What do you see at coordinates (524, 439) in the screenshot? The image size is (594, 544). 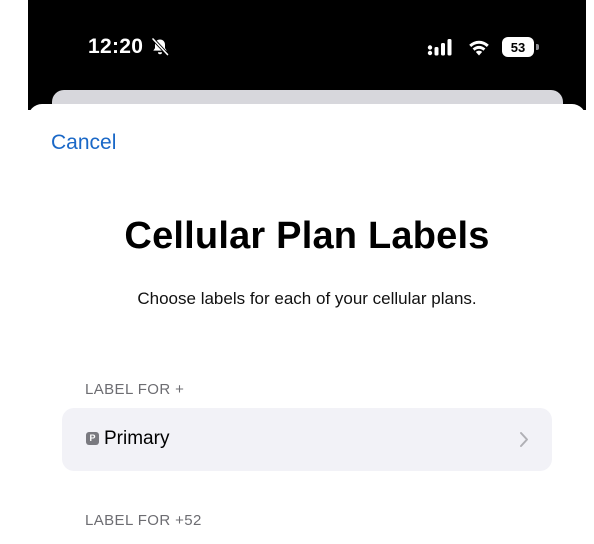 I see `chevron-right-icon` at bounding box center [524, 439].